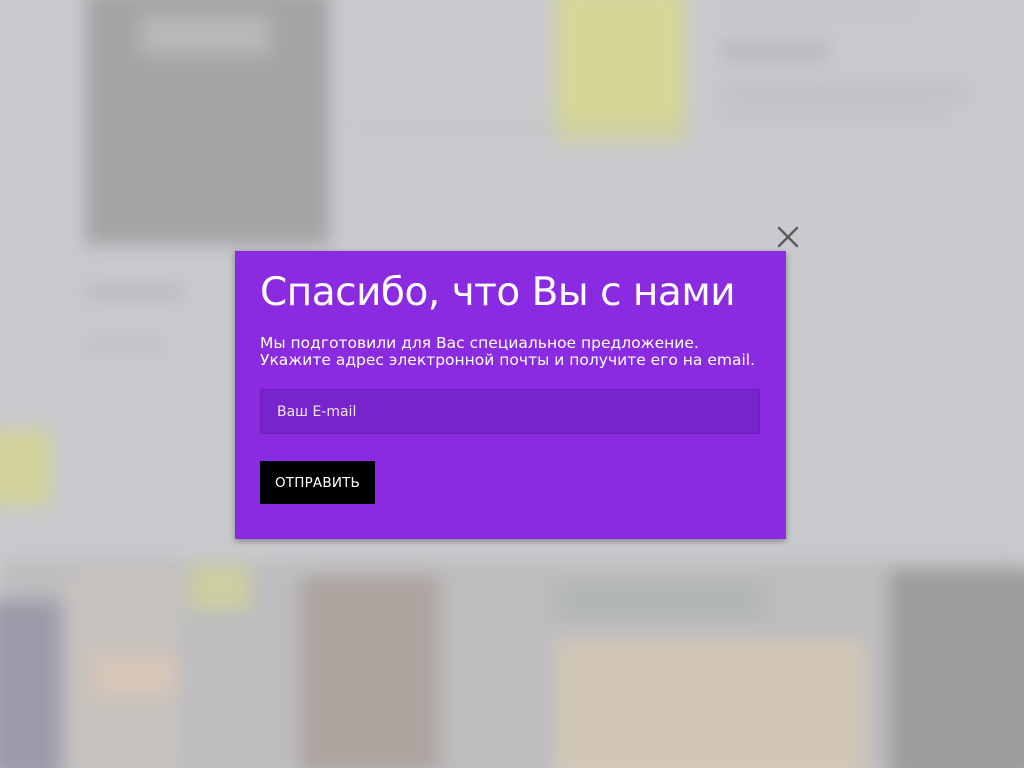 This screenshot has width=1024, height=768. What do you see at coordinates (530, 127) in the screenshot?
I see `background-divider` at bounding box center [530, 127].